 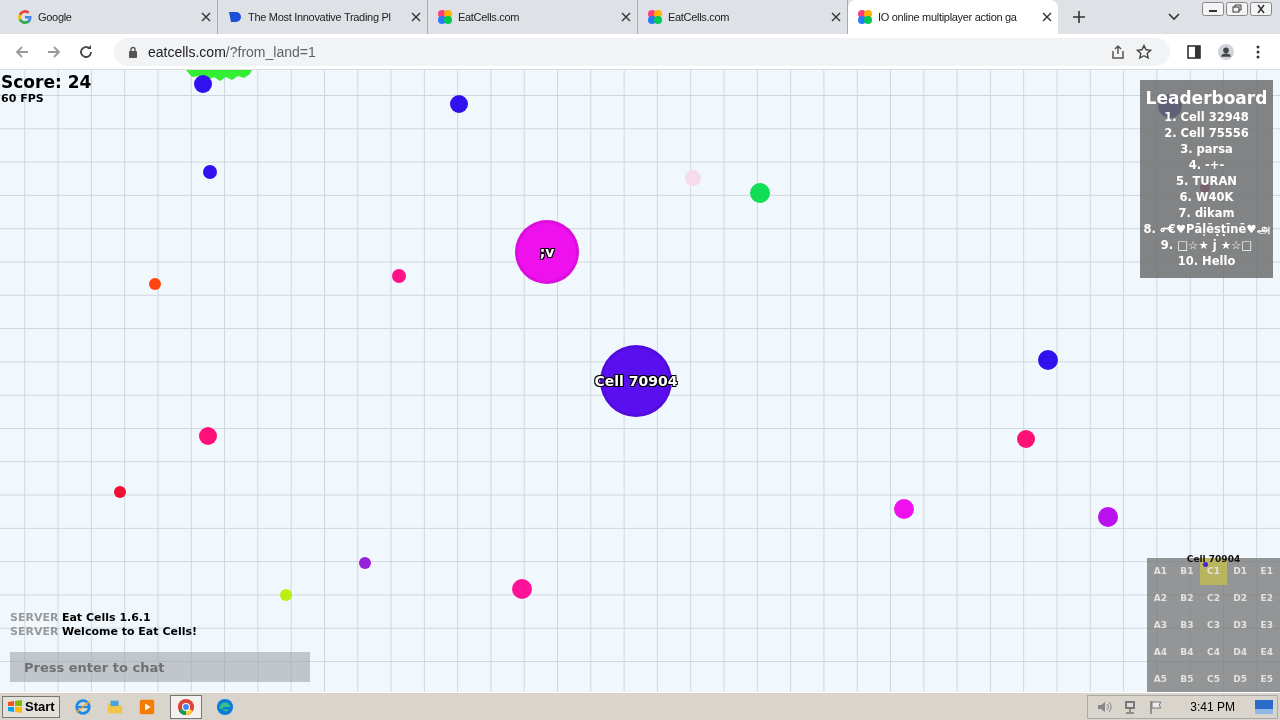 What do you see at coordinates (1160, 625) in the screenshot?
I see `minimap-cell-text: A3` at bounding box center [1160, 625].